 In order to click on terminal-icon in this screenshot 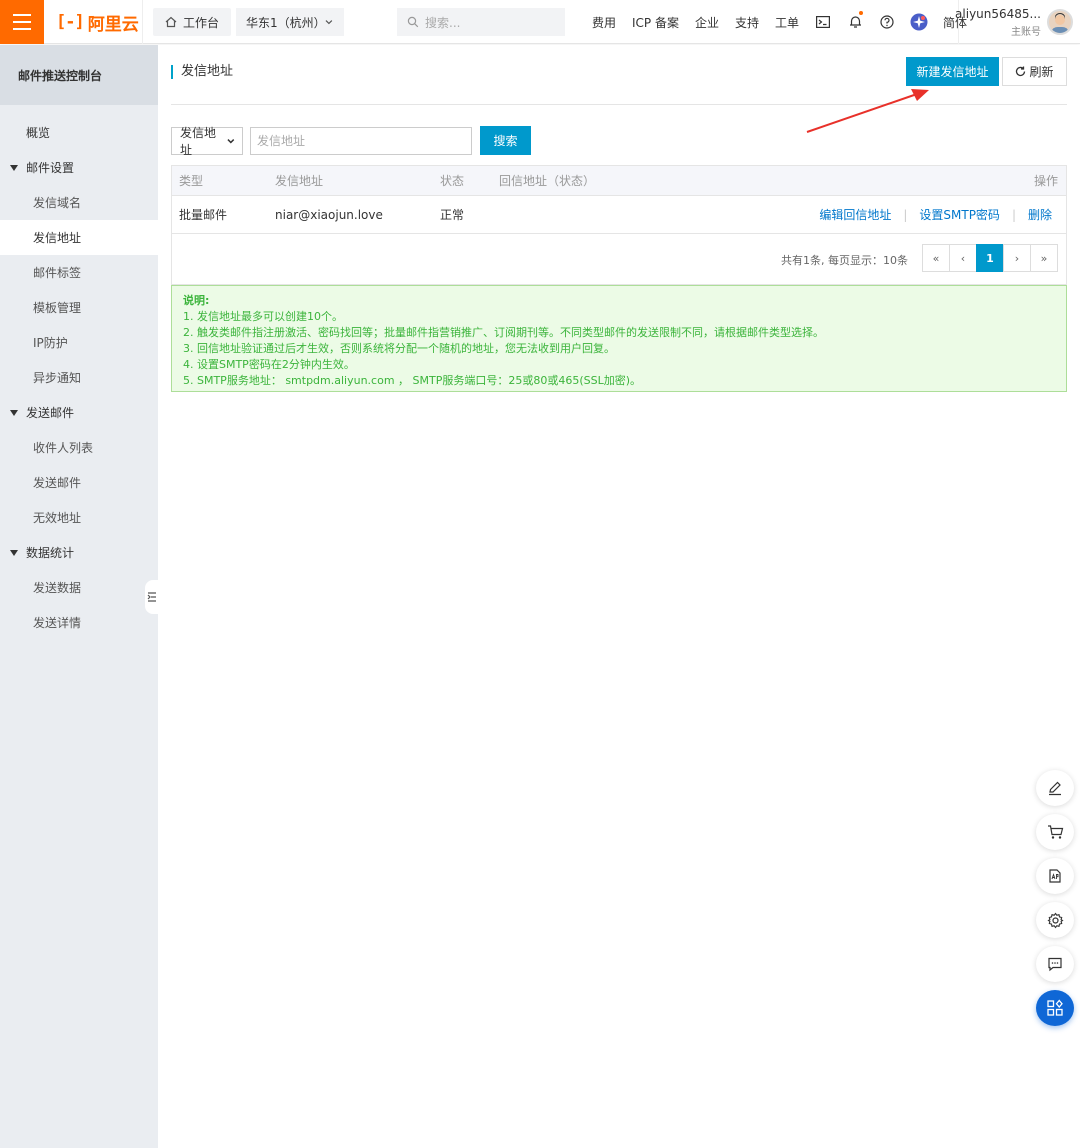, I will do `click(823, 22)`.